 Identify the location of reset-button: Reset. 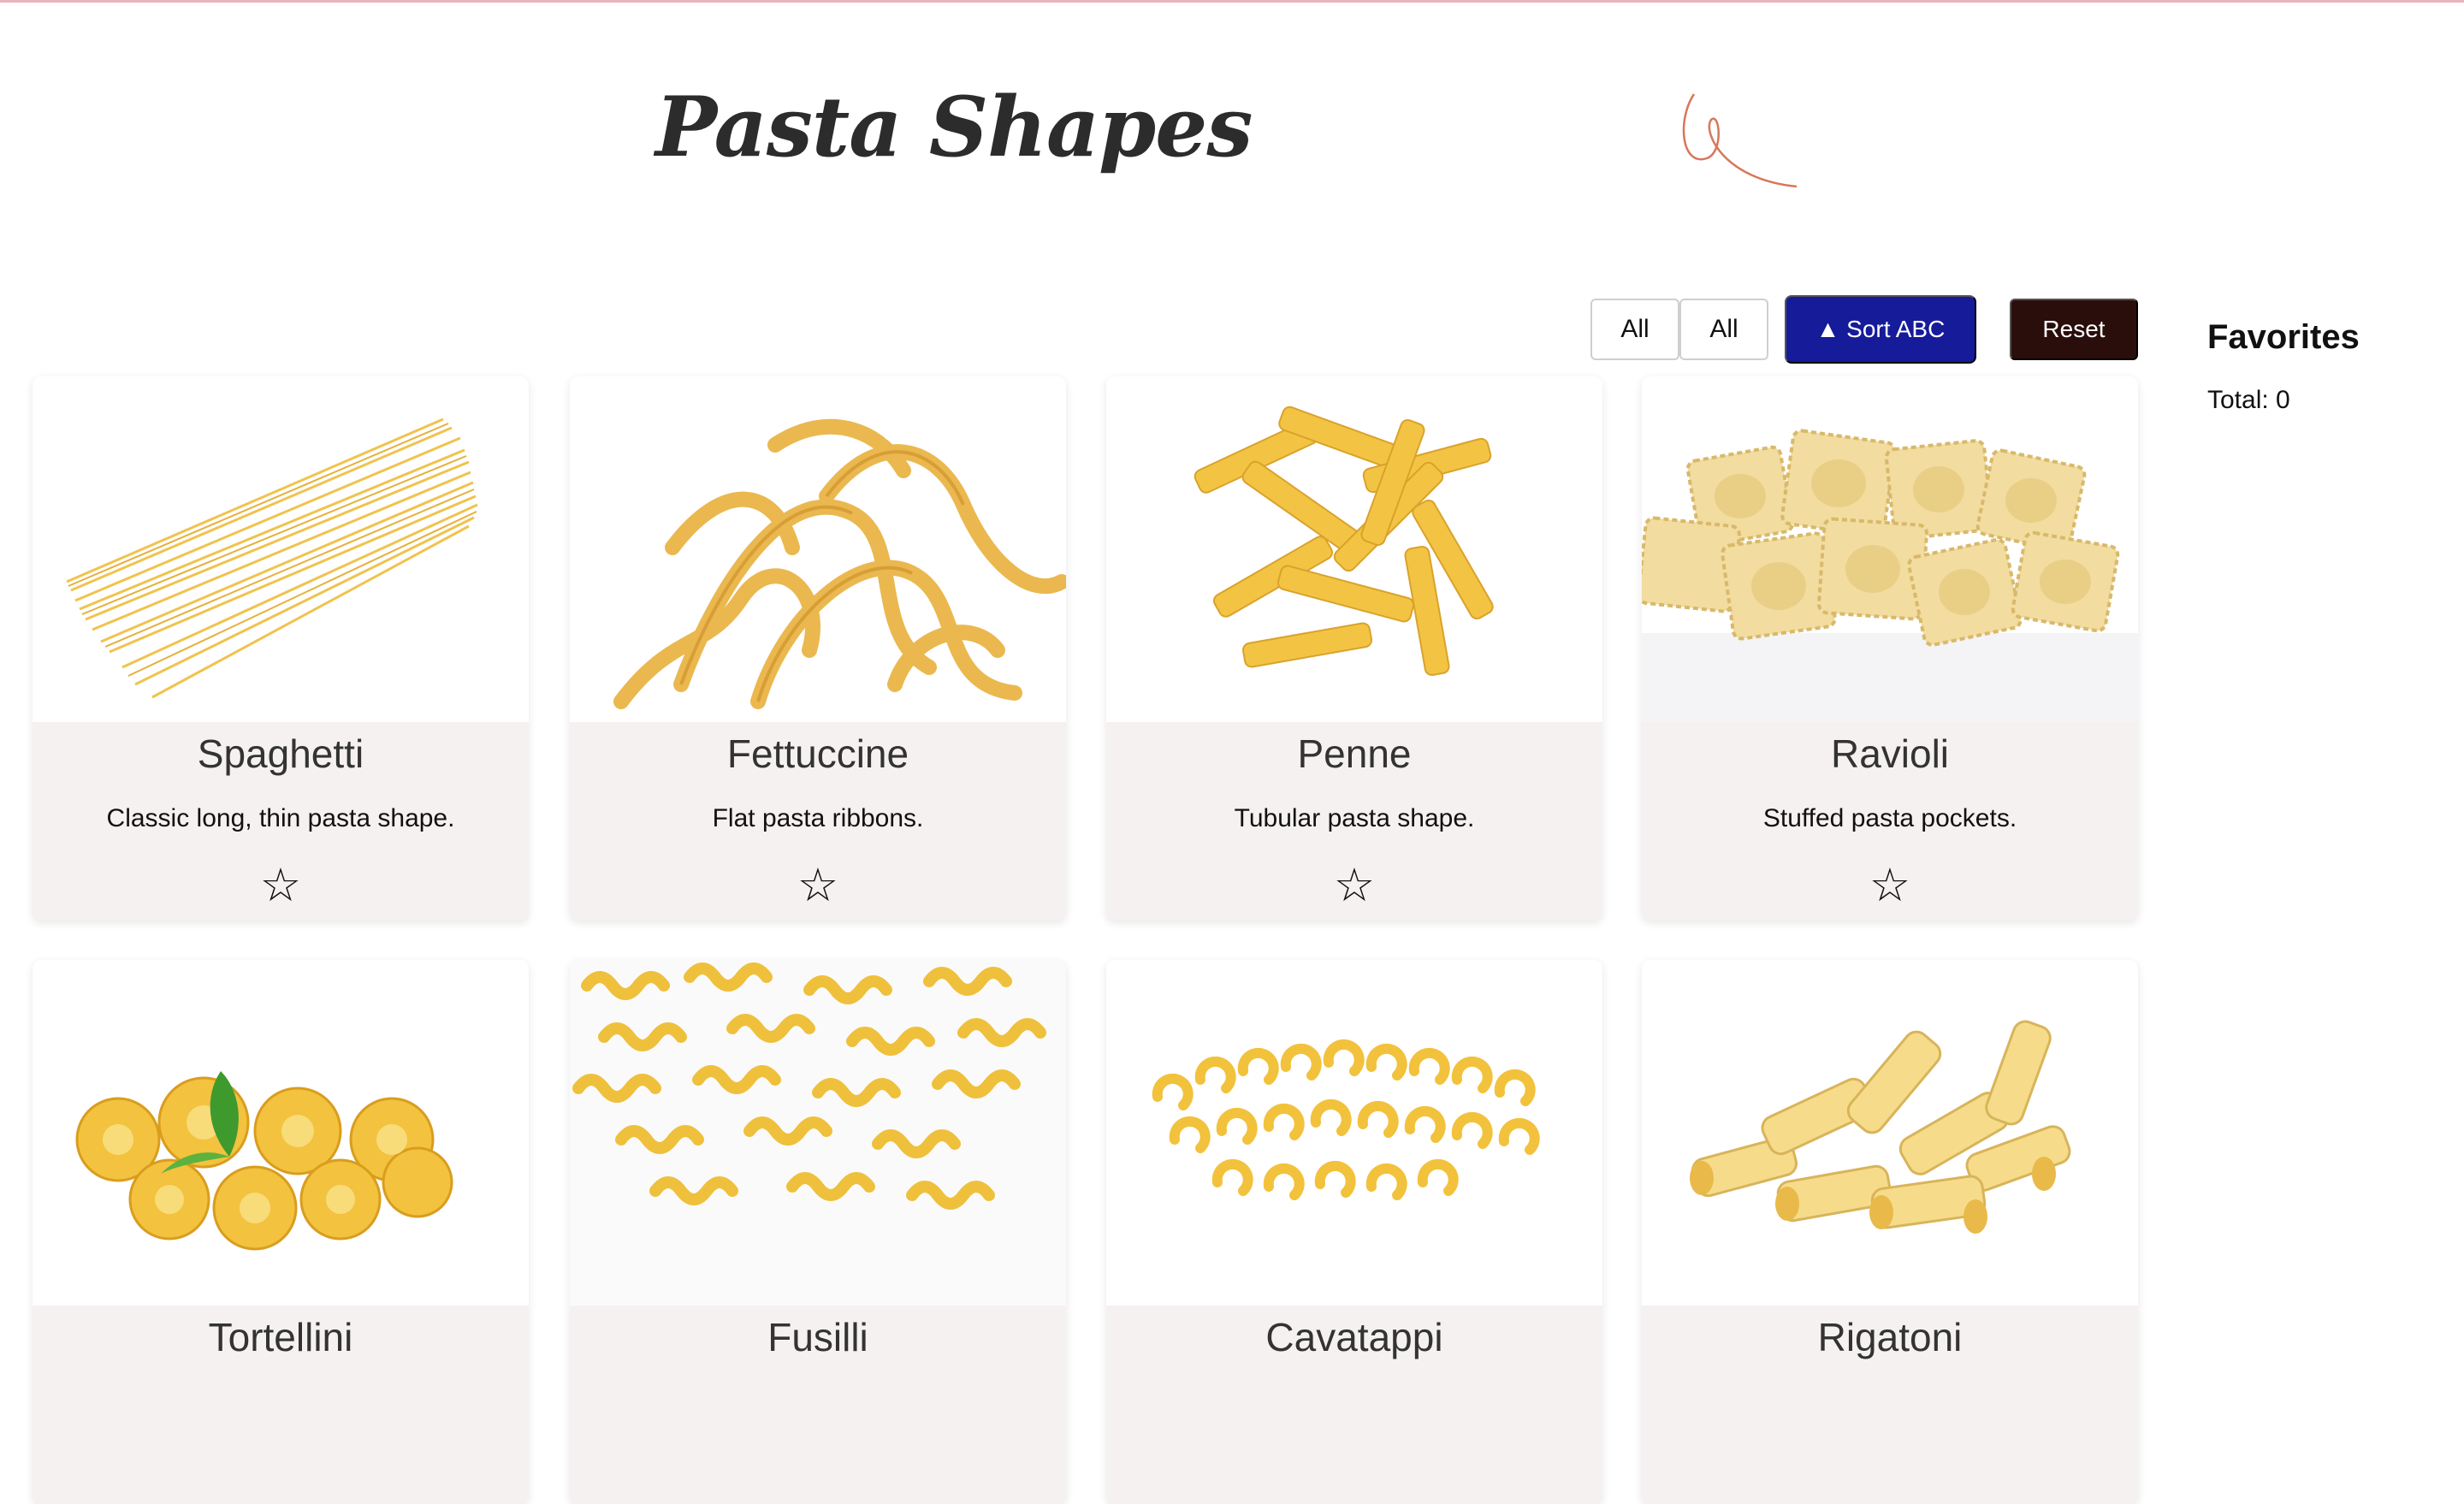
(2074, 330).